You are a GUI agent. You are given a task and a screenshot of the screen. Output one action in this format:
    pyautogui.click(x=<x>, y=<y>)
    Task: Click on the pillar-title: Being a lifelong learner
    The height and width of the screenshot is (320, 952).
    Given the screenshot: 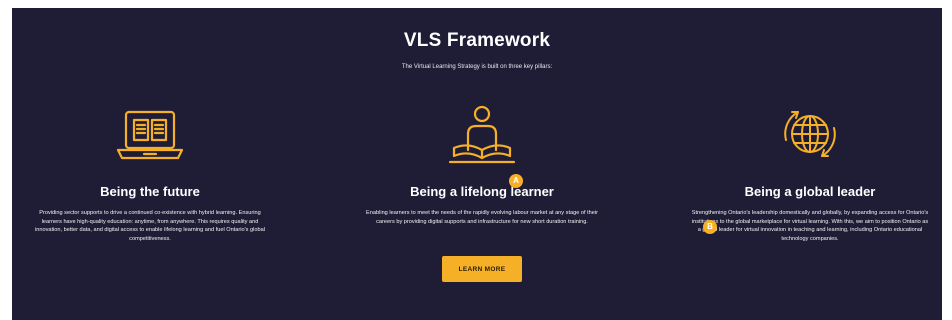 What is the action you would take?
    pyautogui.click(x=482, y=191)
    